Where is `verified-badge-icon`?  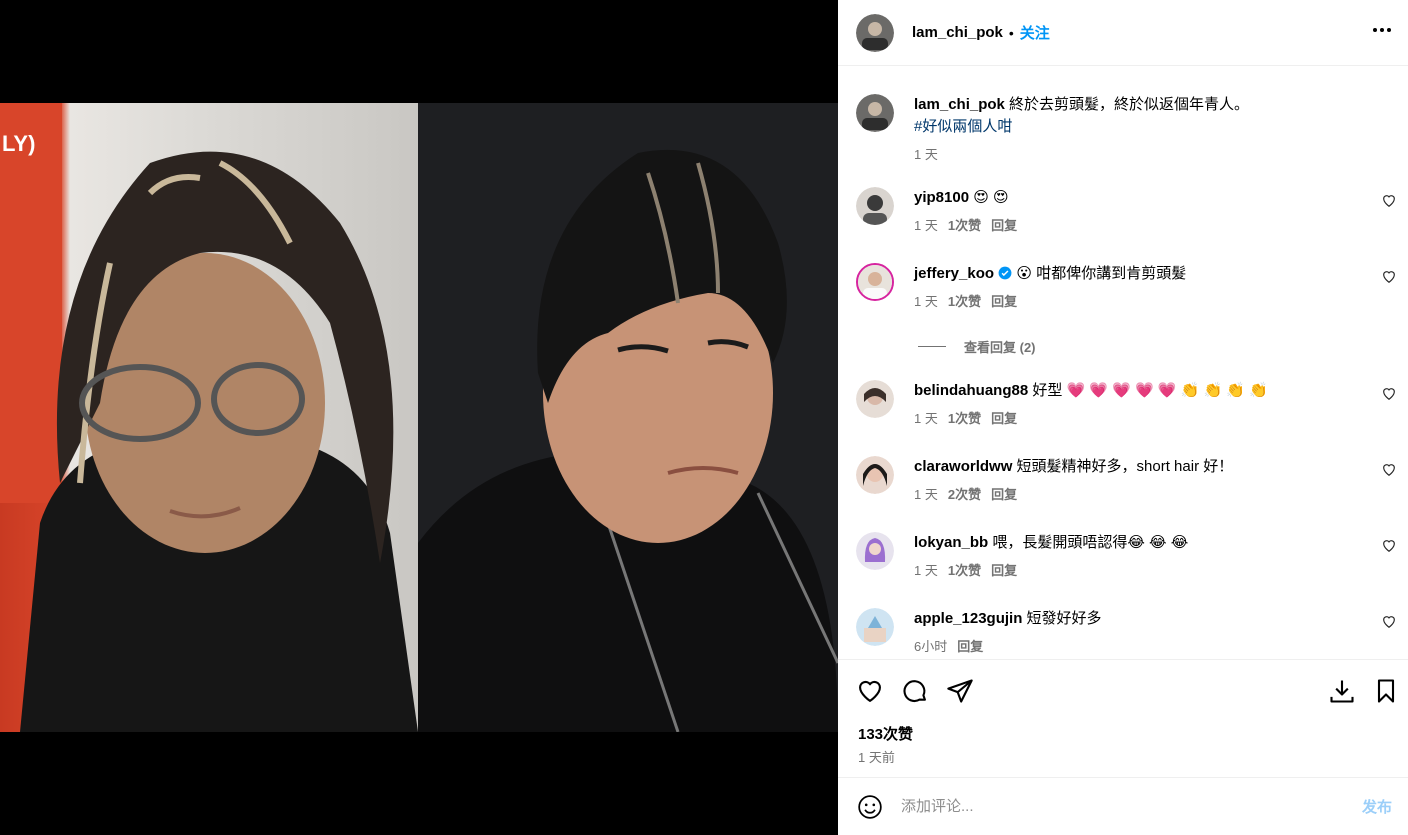 verified-badge-icon is located at coordinates (1005, 273).